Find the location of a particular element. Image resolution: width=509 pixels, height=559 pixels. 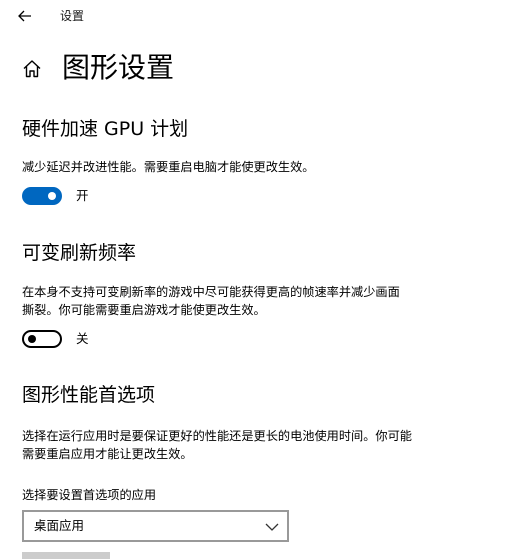

window-title: 设置 is located at coordinates (72, 16).